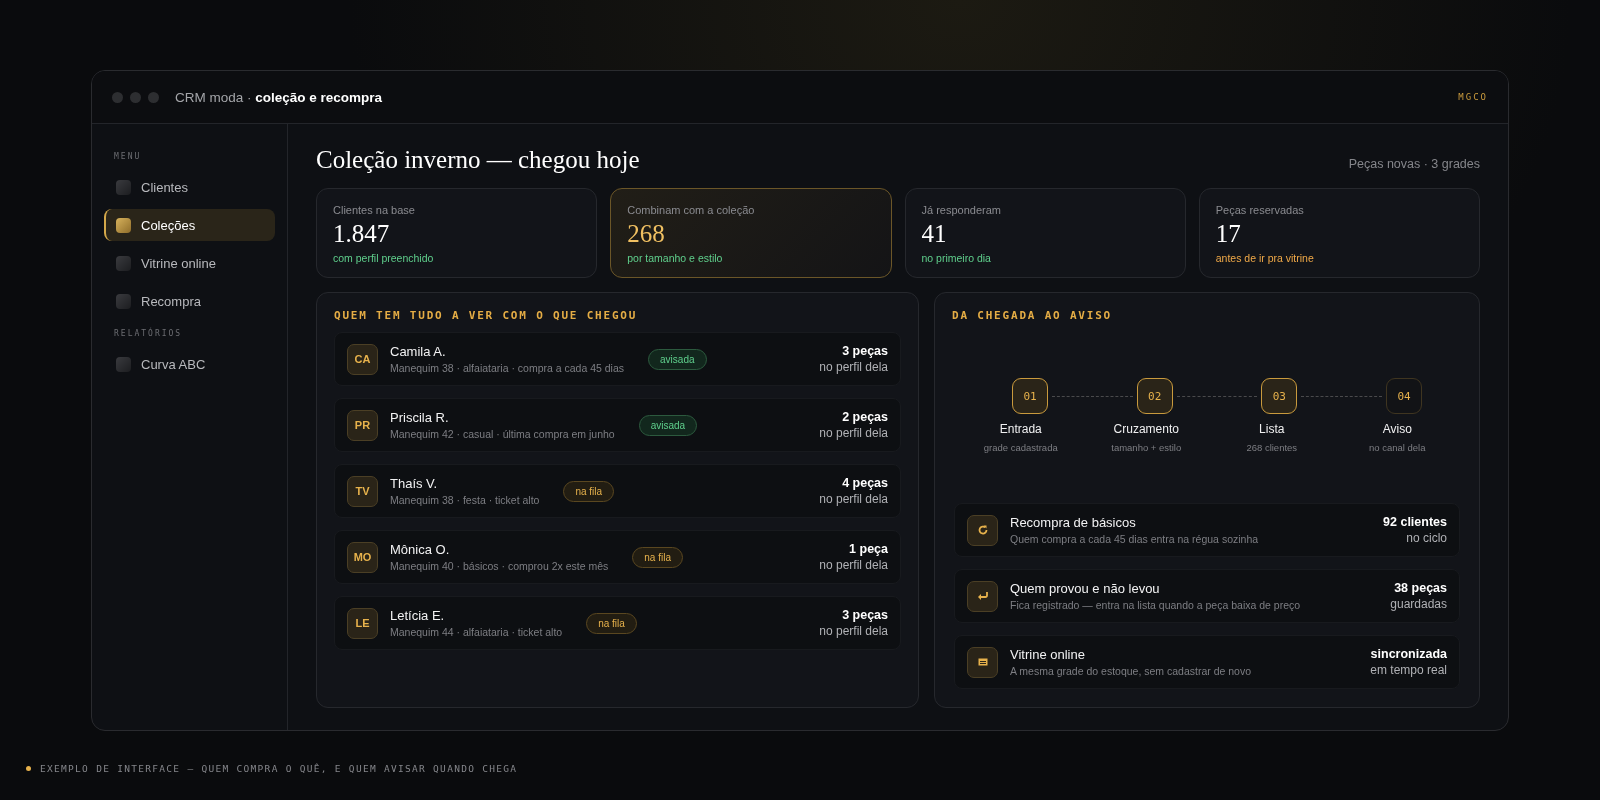  I want to click on rule-row: Quem provou e não levou Fica registrado — entra na lista quando a peça baixa de preço 38 peças guardadas, so click(1207, 596).